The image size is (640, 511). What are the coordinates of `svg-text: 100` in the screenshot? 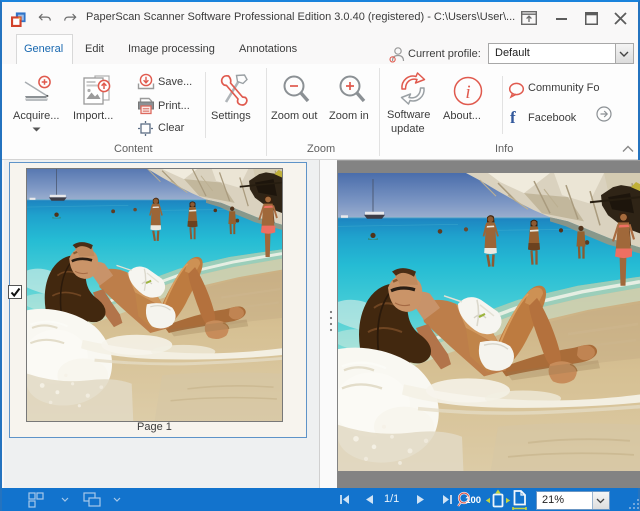 It's located at (473, 500).